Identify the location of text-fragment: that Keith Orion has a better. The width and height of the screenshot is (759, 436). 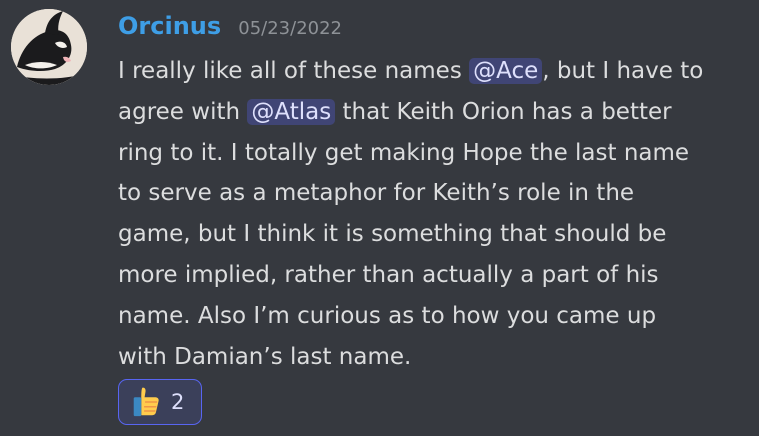
(503, 111).